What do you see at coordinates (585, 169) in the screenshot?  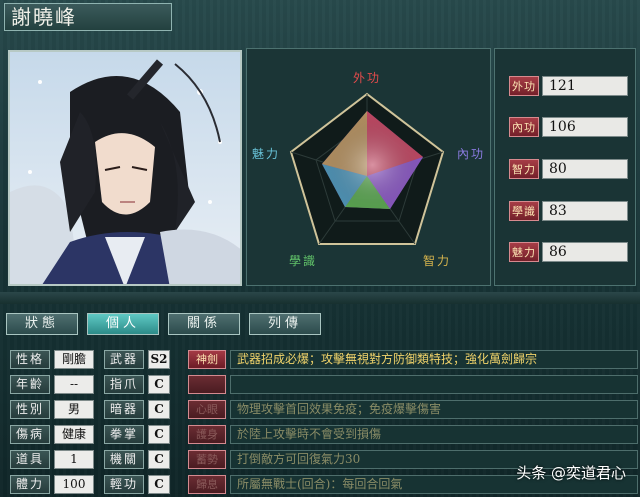 I see `stat-value: 80` at bounding box center [585, 169].